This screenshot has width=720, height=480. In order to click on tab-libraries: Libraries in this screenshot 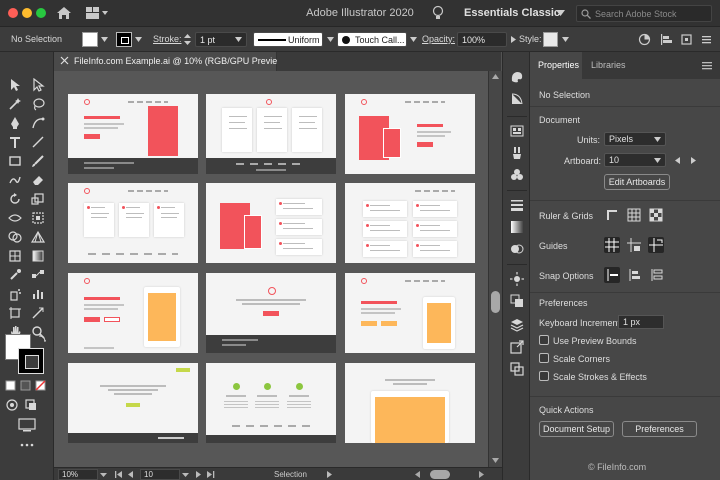, I will do `click(608, 65)`.